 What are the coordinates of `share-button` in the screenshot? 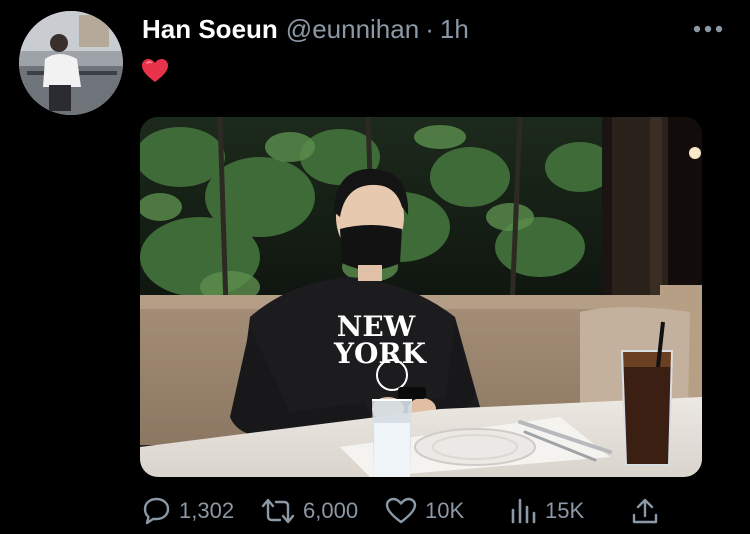 It's located at (645, 511).